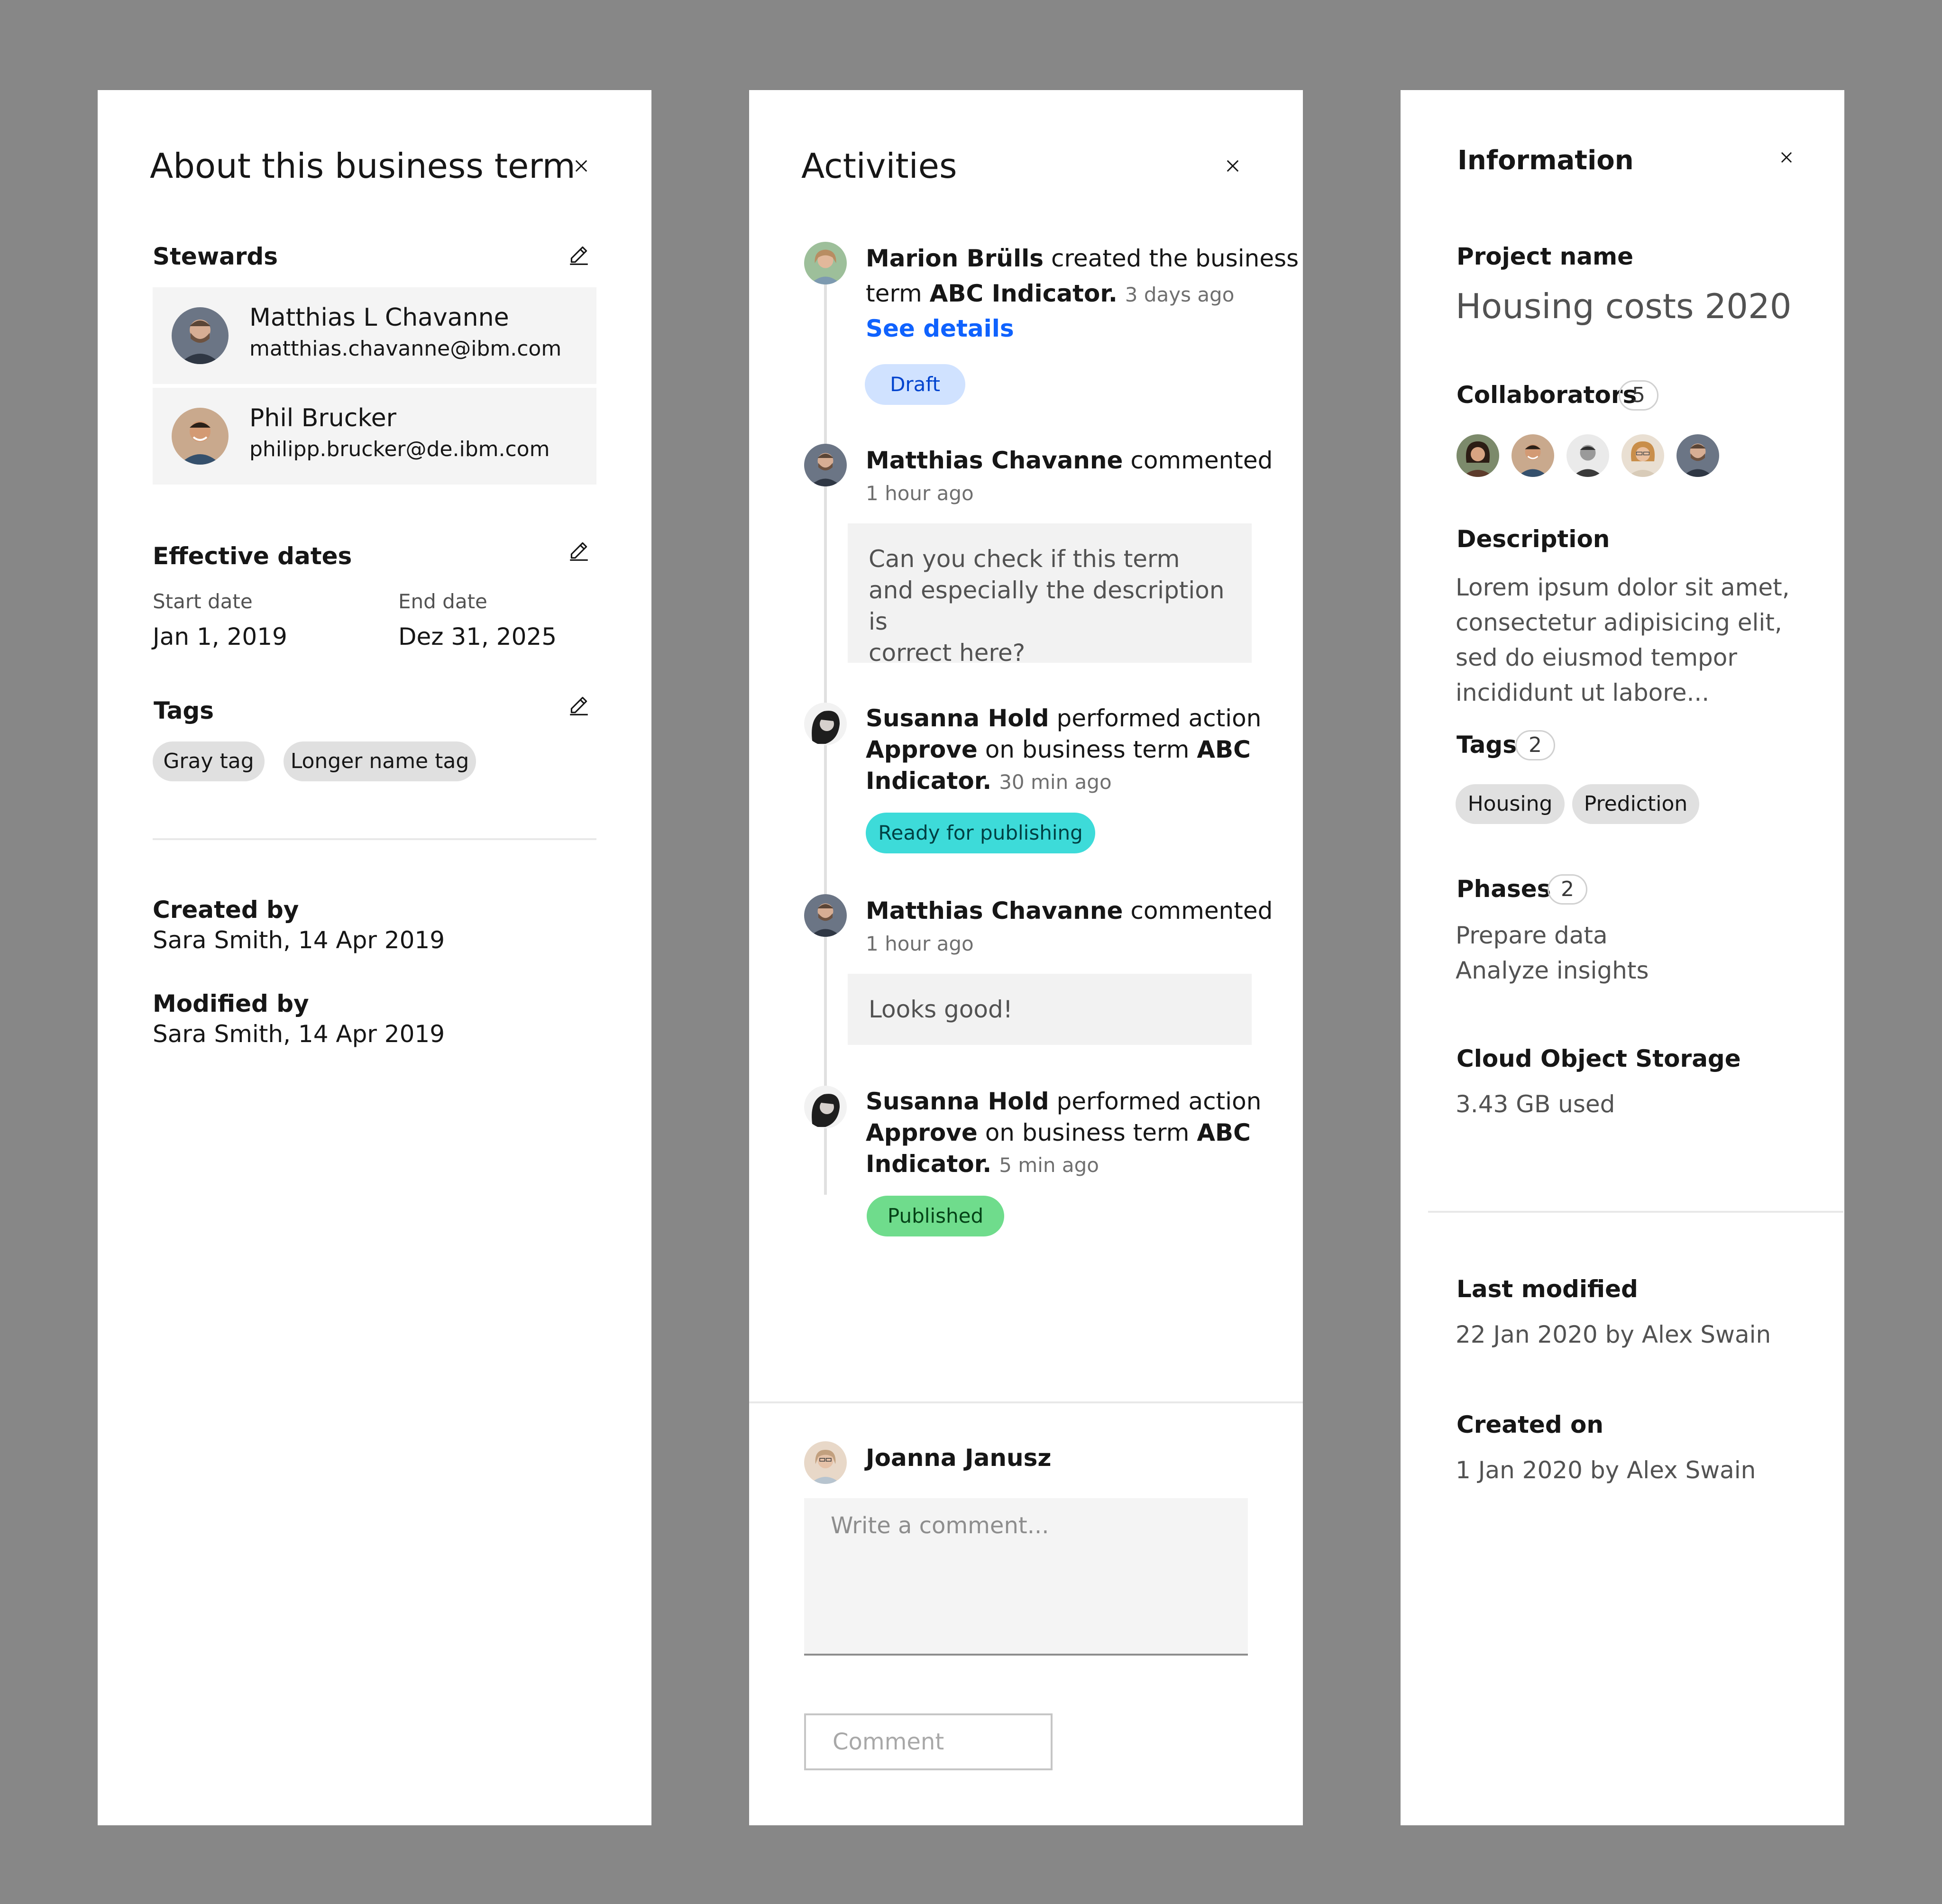 The image size is (1942, 1904). Describe the element at coordinates (379, 317) in the screenshot. I see `steward-name: Matthias L Chavanne` at that location.